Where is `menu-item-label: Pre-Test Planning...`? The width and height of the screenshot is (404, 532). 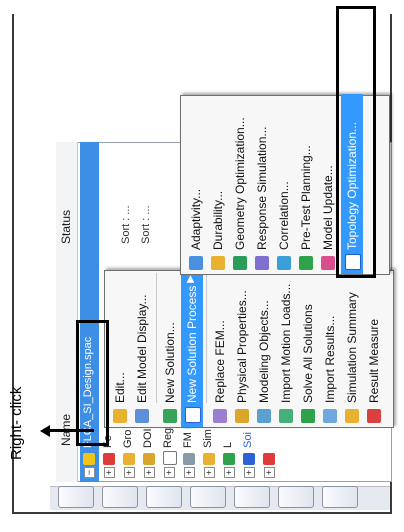 menu-item-label: Pre-Test Planning... is located at coordinates (306, 197).